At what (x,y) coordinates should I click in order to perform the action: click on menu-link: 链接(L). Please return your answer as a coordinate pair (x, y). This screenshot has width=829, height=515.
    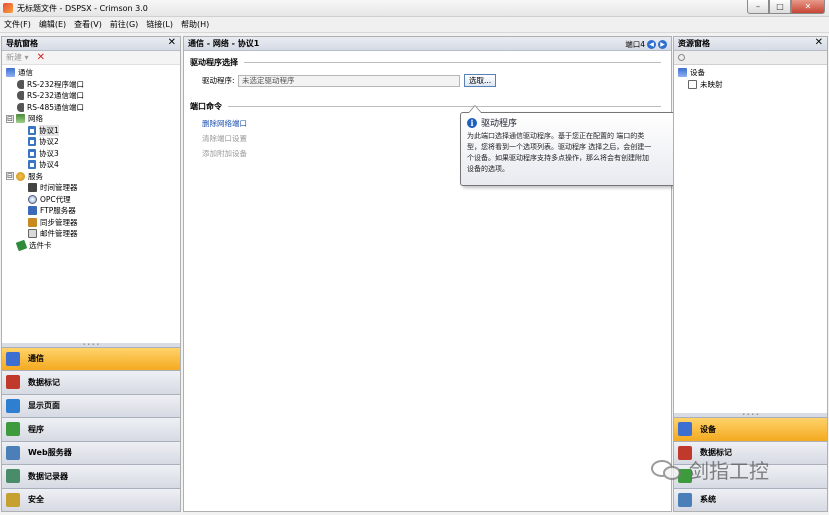
    Looking at the image, I should click on (159, 24).